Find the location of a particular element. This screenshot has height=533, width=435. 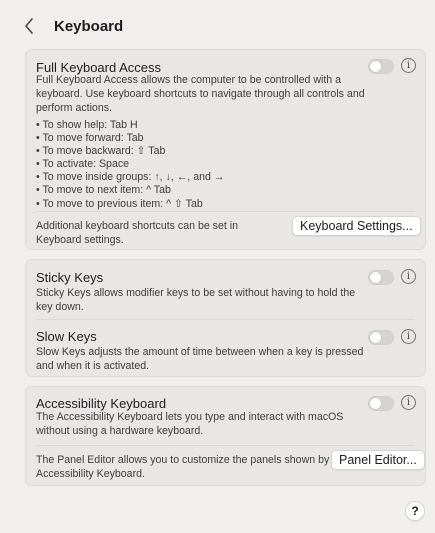

sticky-keys-title: Sticky Keys is located at coordinates (70, 277).